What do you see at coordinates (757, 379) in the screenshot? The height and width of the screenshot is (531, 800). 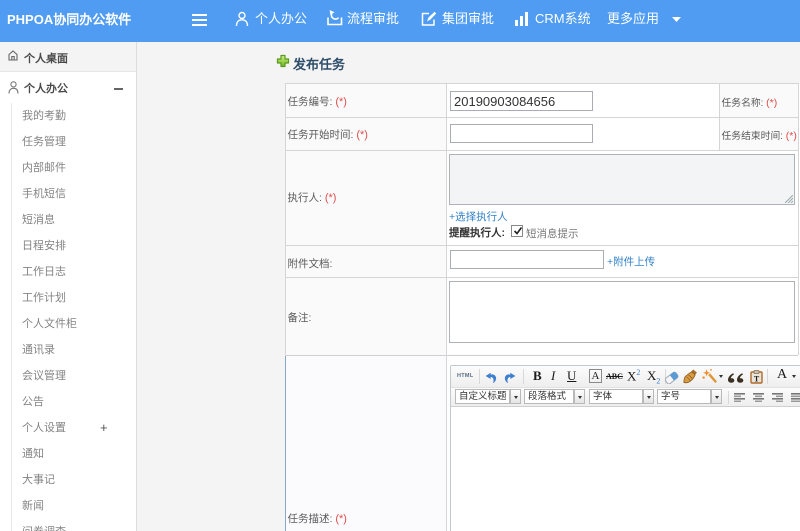 I see `svg-text: T` at bounding box center [757, 379].